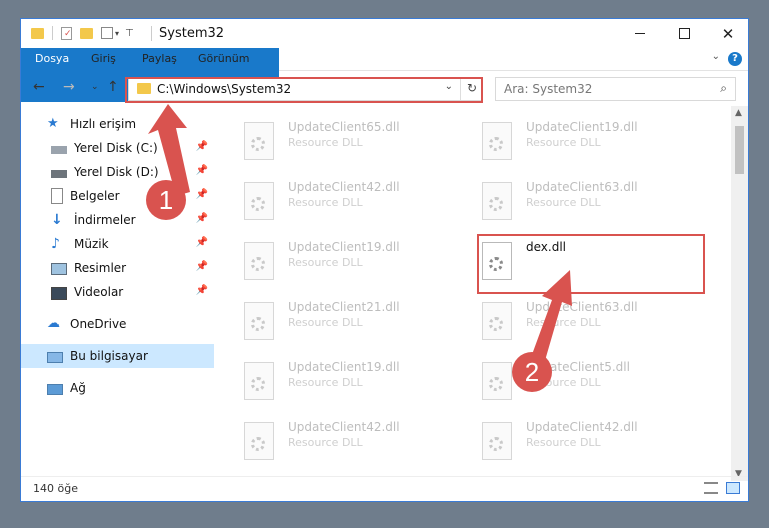 The height and width of the screenshot is (528, 769). Describe the element at coordinates (103, 124) in the screenshot. I see `sidebar-item-label: Hızlı erişim` at that location.